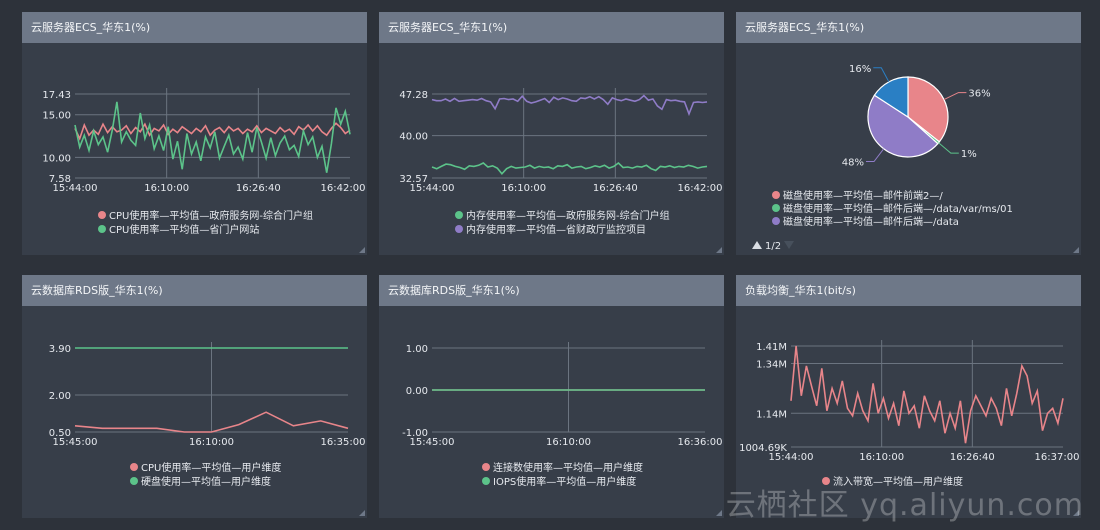 The width and height of the screenshot is (1100, 530). Describe the element at coordinates (863, 195) in the screenshot. I see `legend-label: 磁盘使用率—平均值—邮件前端2—/` at that location.